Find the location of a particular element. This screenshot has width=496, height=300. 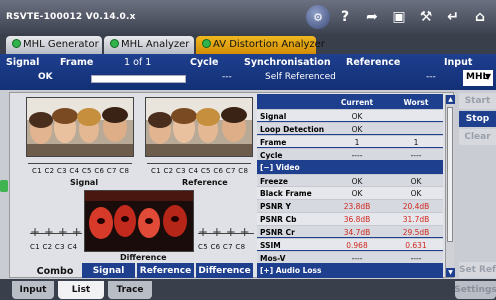

metric-worst-value: 29.5dB is located at coordinates (416, 233).